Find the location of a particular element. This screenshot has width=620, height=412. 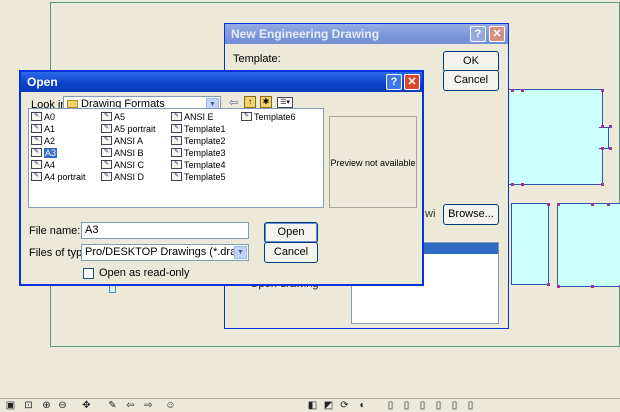

tool-c-icon: ▯ is located at coordinates (422, 406).